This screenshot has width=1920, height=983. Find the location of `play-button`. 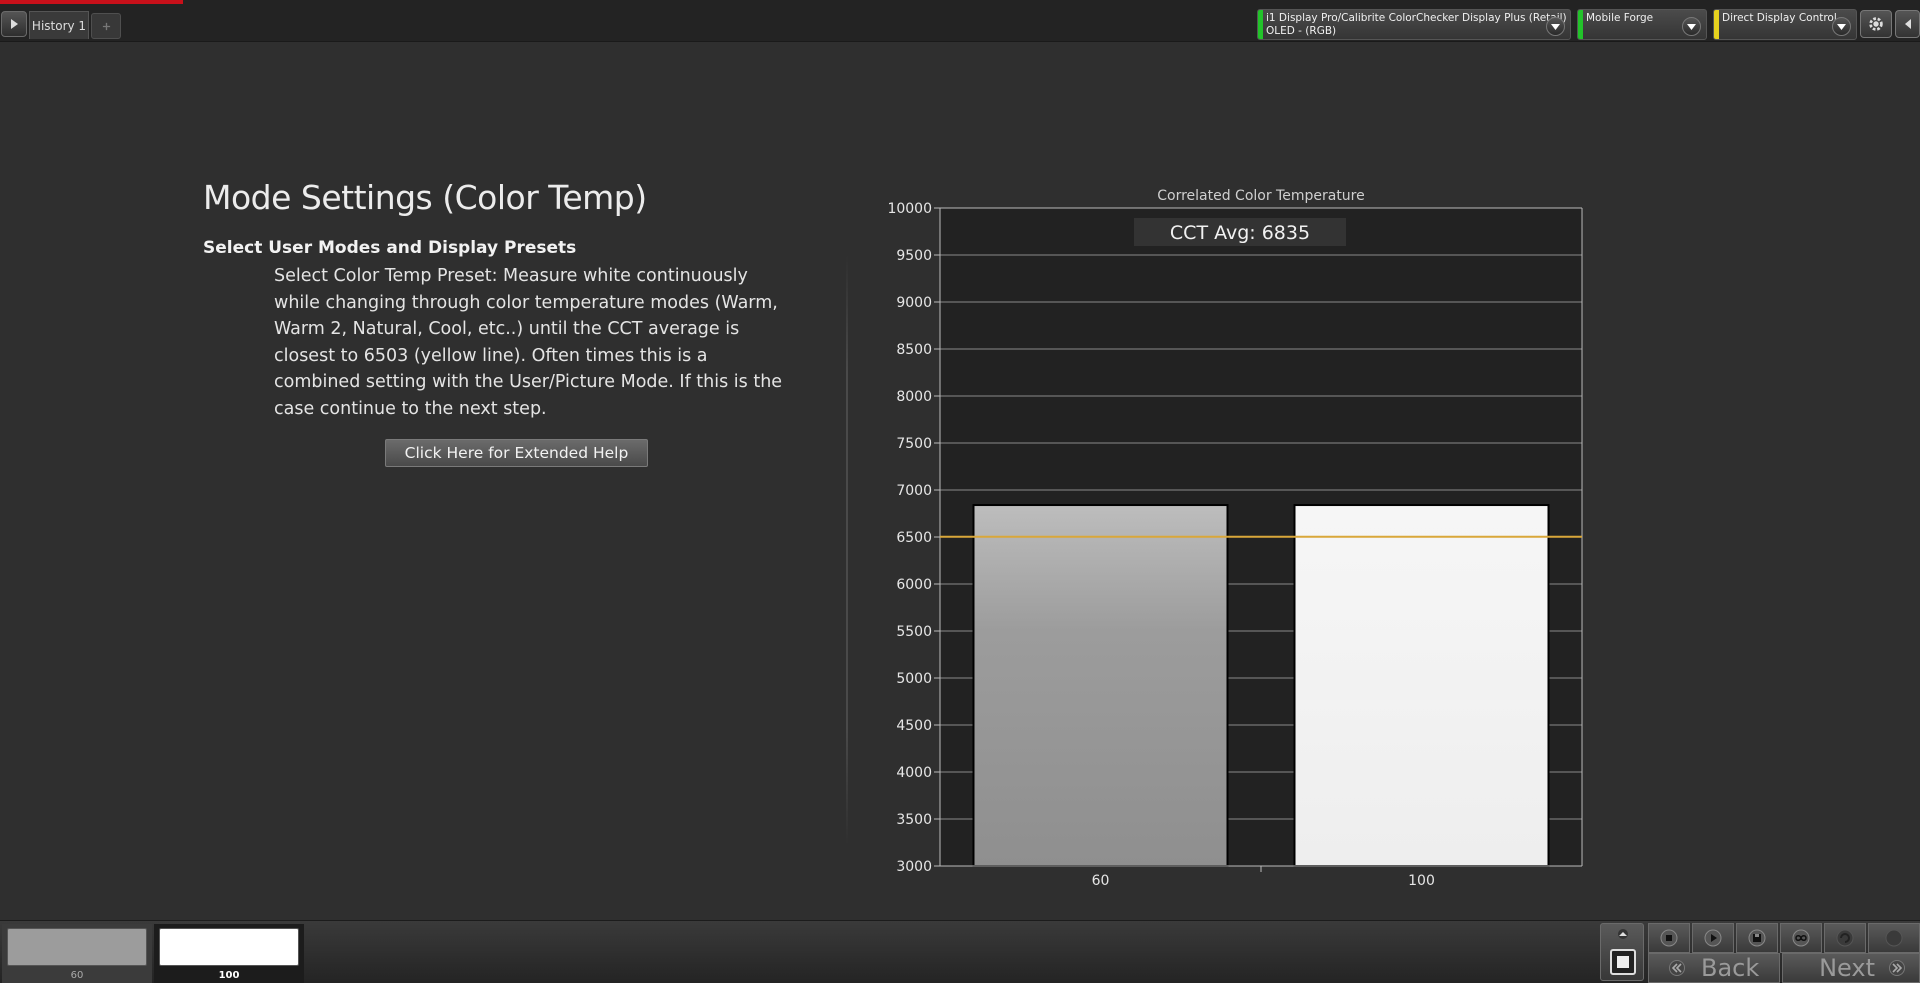

play-button is located at coordinates (1713, 938).